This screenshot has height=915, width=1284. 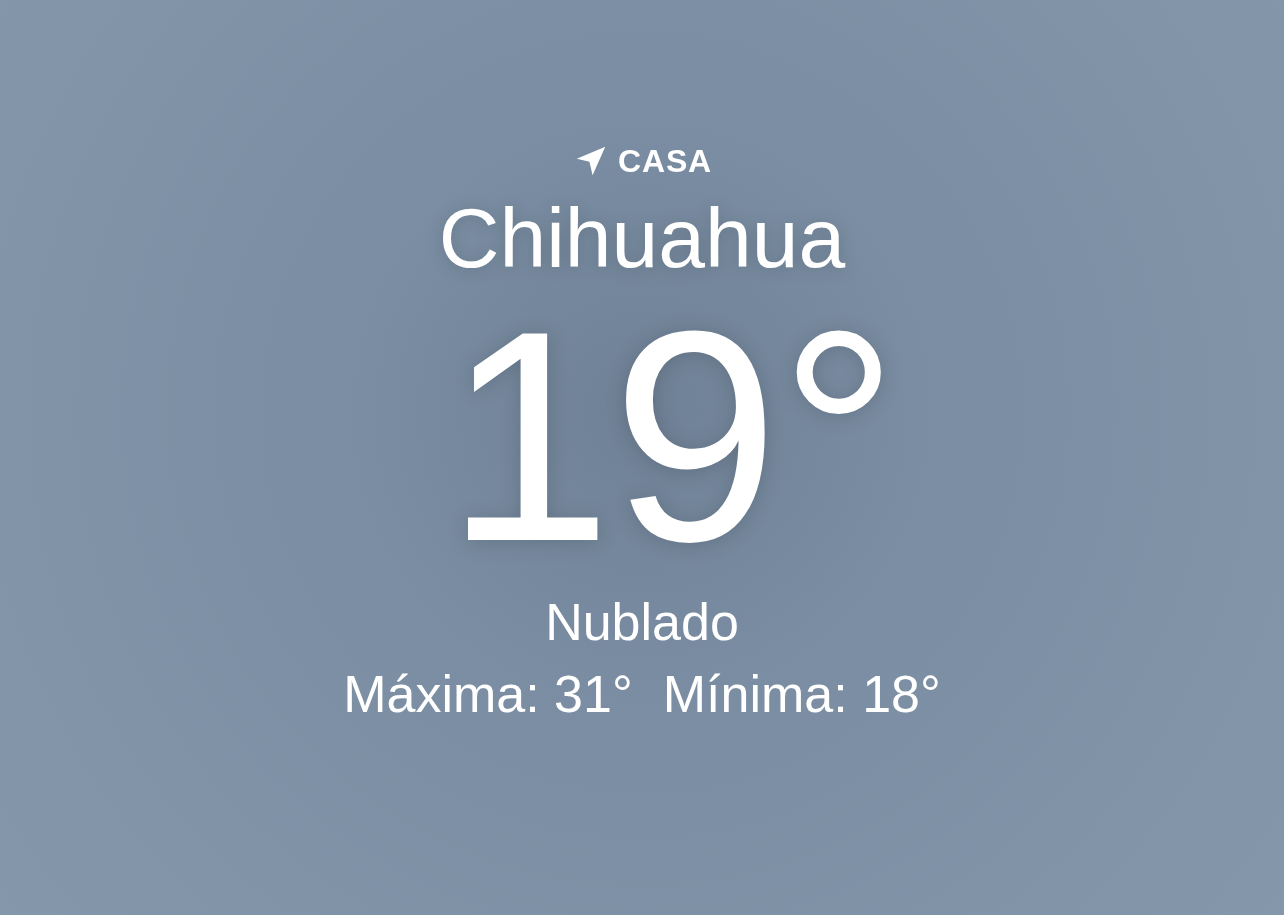 I want to click on high-temperature: Máxima: 31°, so click(x=488, y=694).